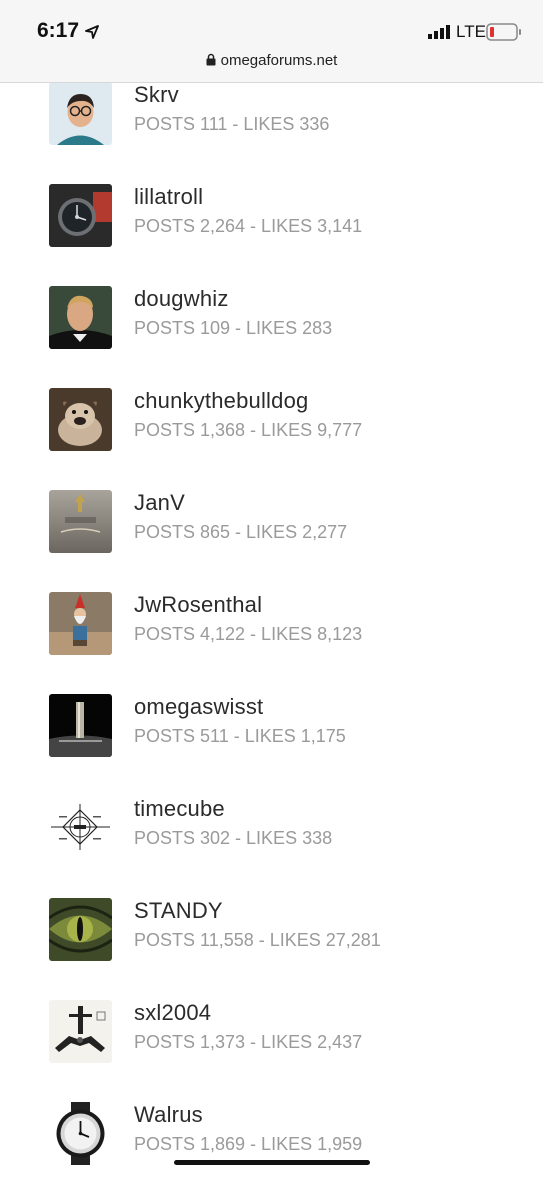 This screenshot has height=1186, width=543. Describe the element at coordinates (471, 31) in the screenshot. I see `network-type: LTE` at that location.